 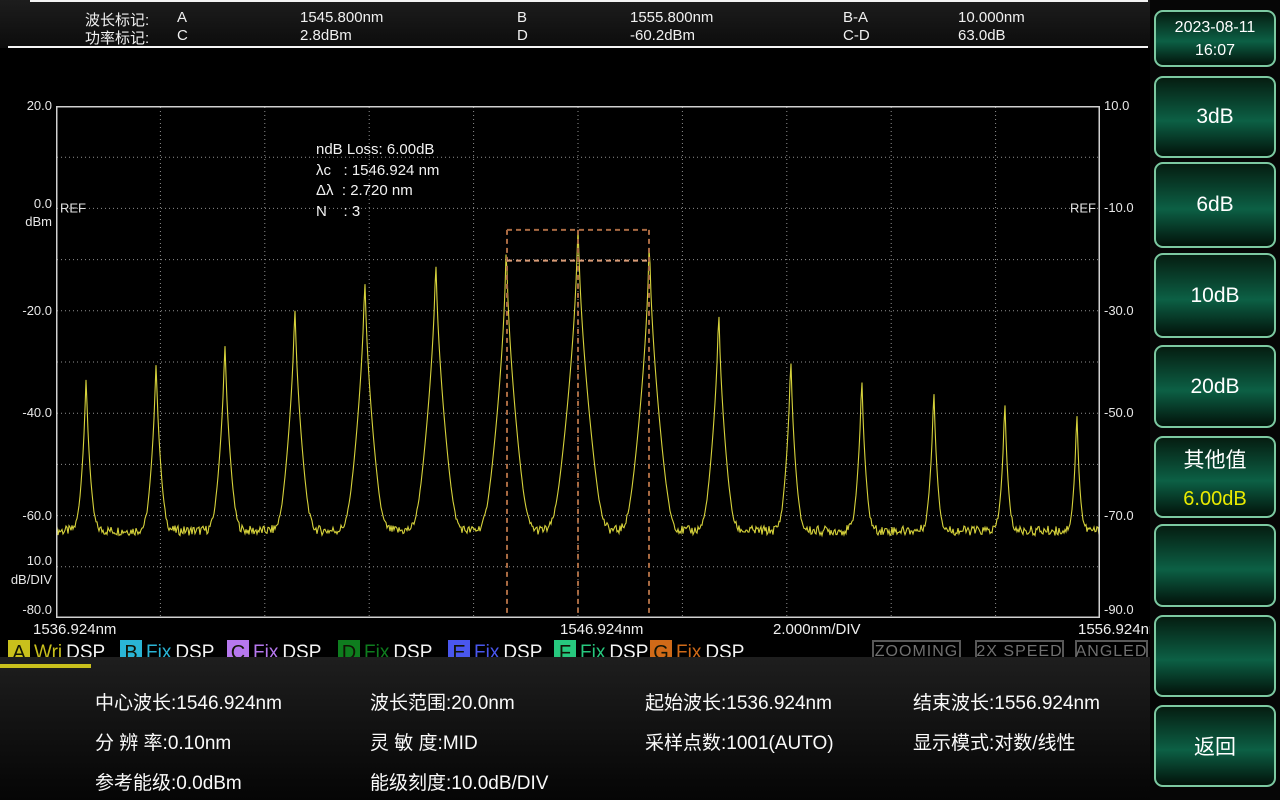 What do you see at coordinates (994, 743) in the screenshot?
I see `display-mode-value: 显示模式:对数/线性` at bounding box center [994, 743].